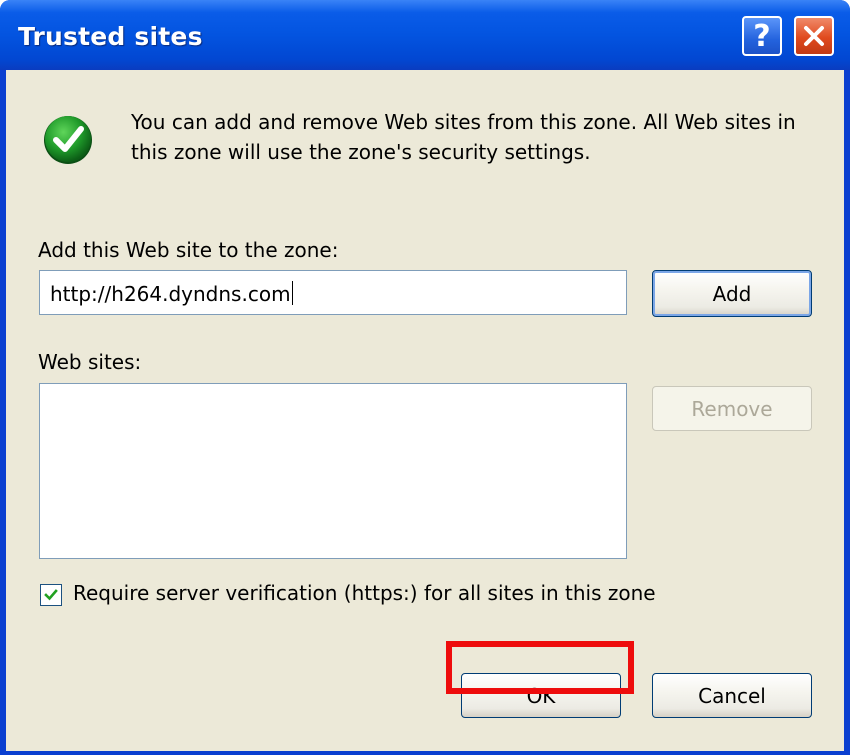 The width and height of the screenshot is (850, 755). What do you see at coordinates (68, 140) in the screenshot?
I see `green-check-icon` at bounding box center [68, 140].